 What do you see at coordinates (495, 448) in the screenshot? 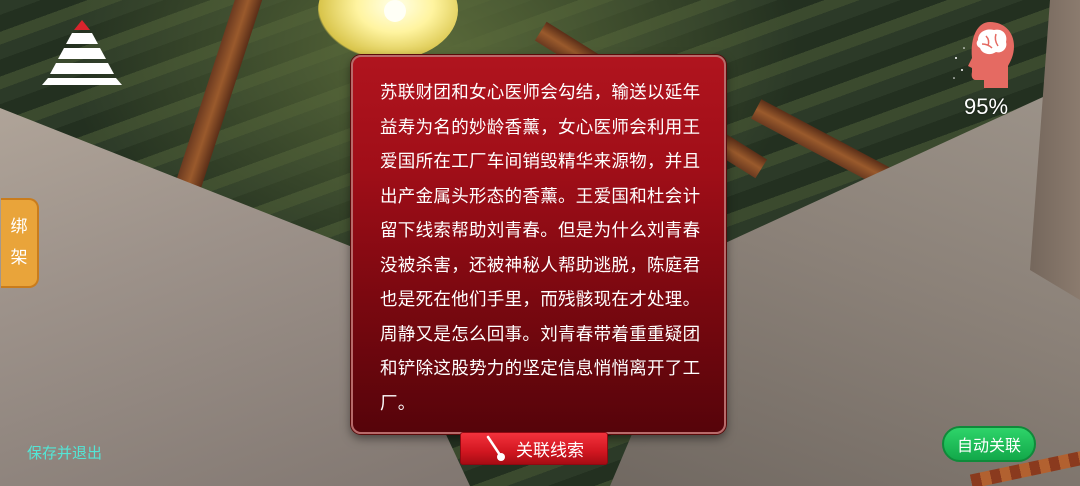
I see `needle-icon` at bounding box center [495, 448].